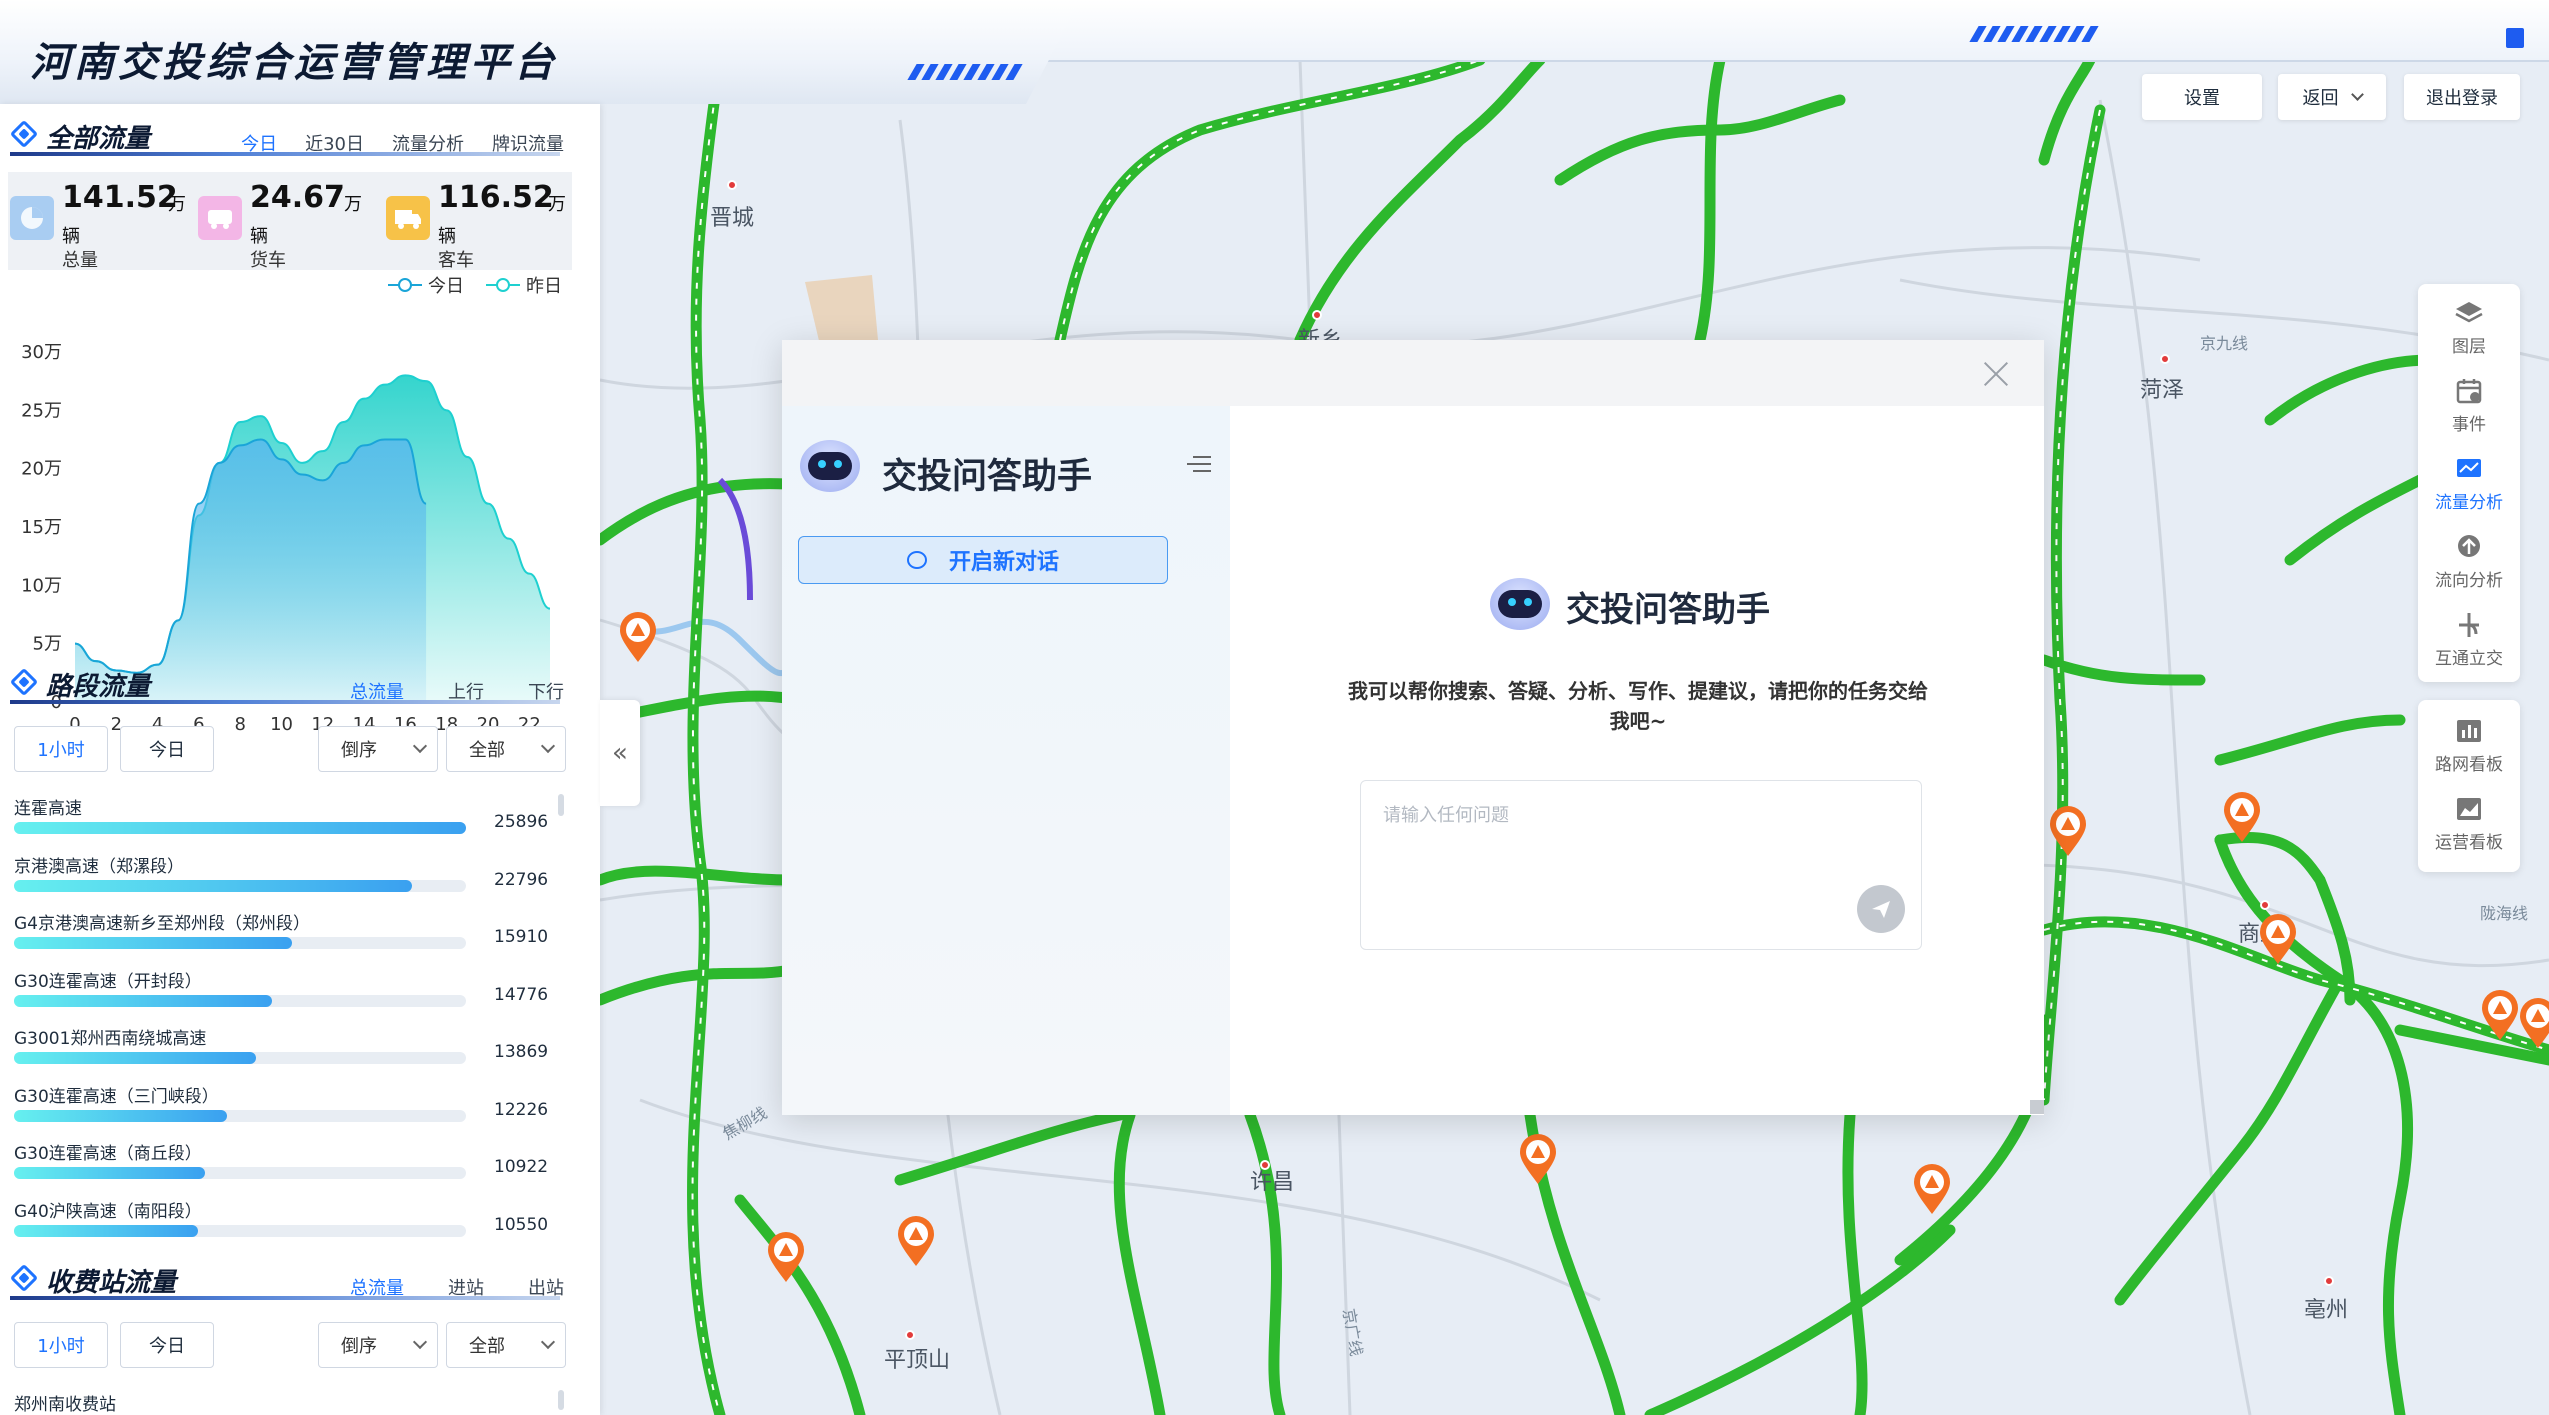 The width and height of the screenshot is (2549, 1415). I want to click on toolbar-flow-analysis: 流量分析, so click(2469, 483).